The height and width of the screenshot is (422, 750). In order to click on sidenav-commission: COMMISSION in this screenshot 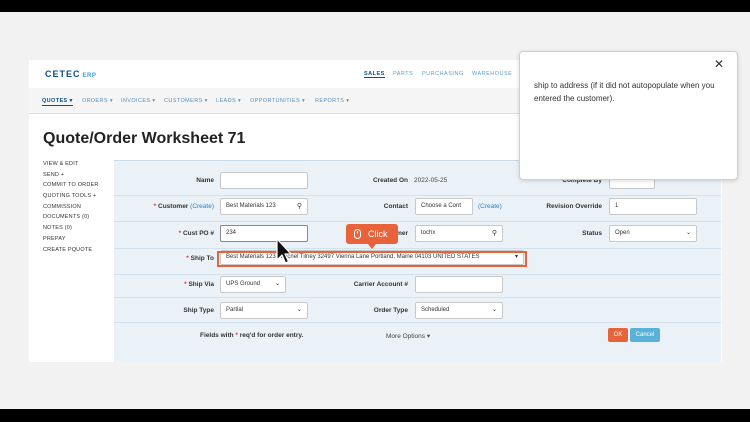, I will do `click(71, 209)`.